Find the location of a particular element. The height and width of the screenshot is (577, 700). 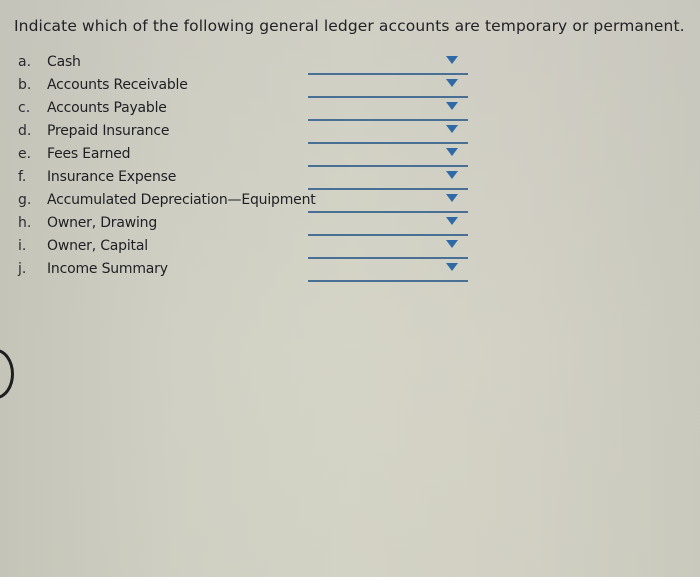

classification-dropdown-i is located at coordinates (388, 248).